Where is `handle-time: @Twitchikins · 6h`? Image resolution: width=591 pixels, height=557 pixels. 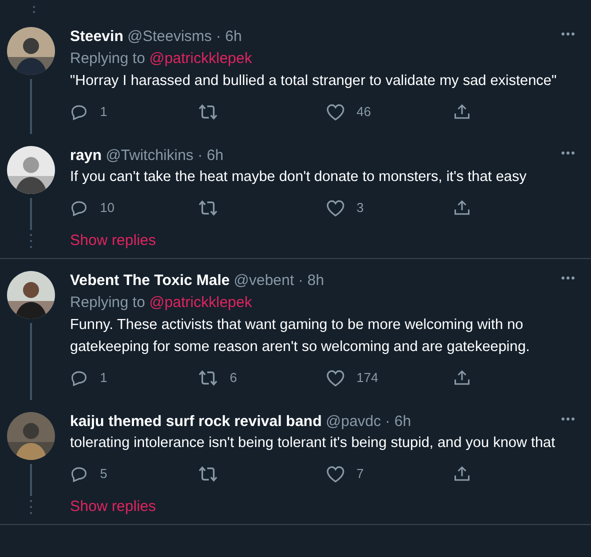 handle-time: @Twitchikins · 6h is located at coordinates (165, 156).